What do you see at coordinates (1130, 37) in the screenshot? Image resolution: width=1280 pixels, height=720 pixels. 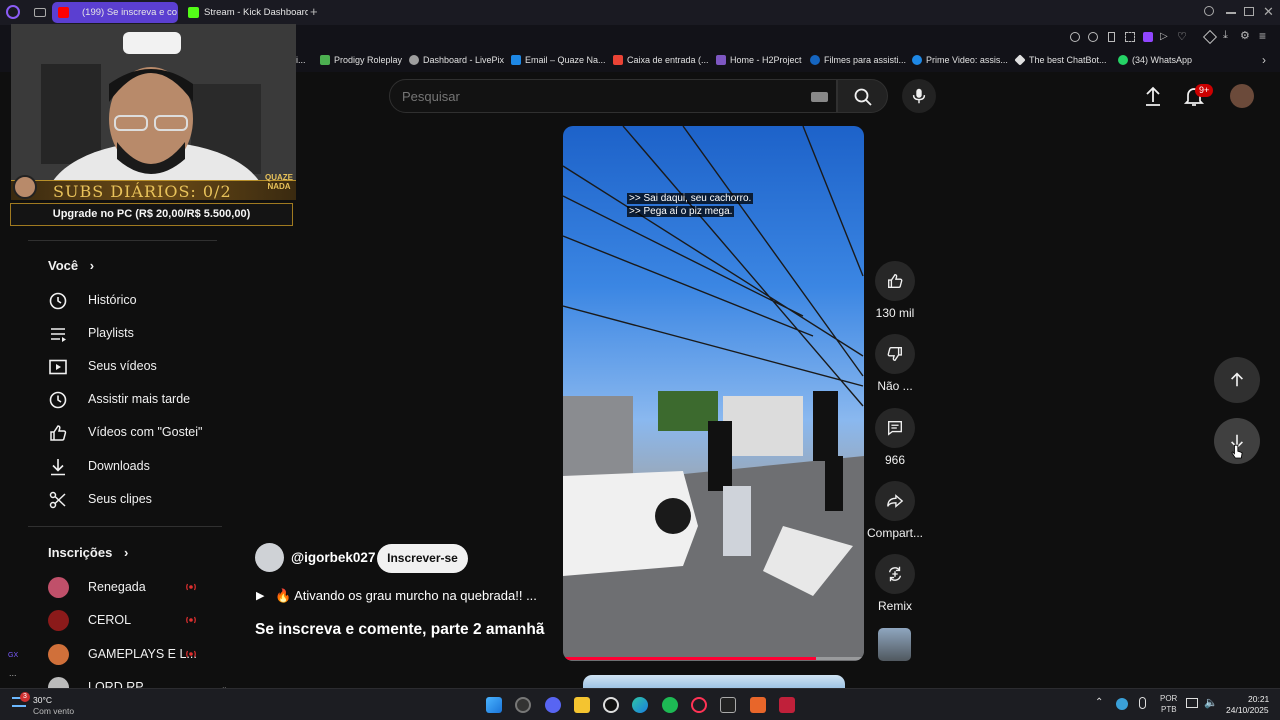 I see `snapshot-icon` at bounding box center [1130, 37].